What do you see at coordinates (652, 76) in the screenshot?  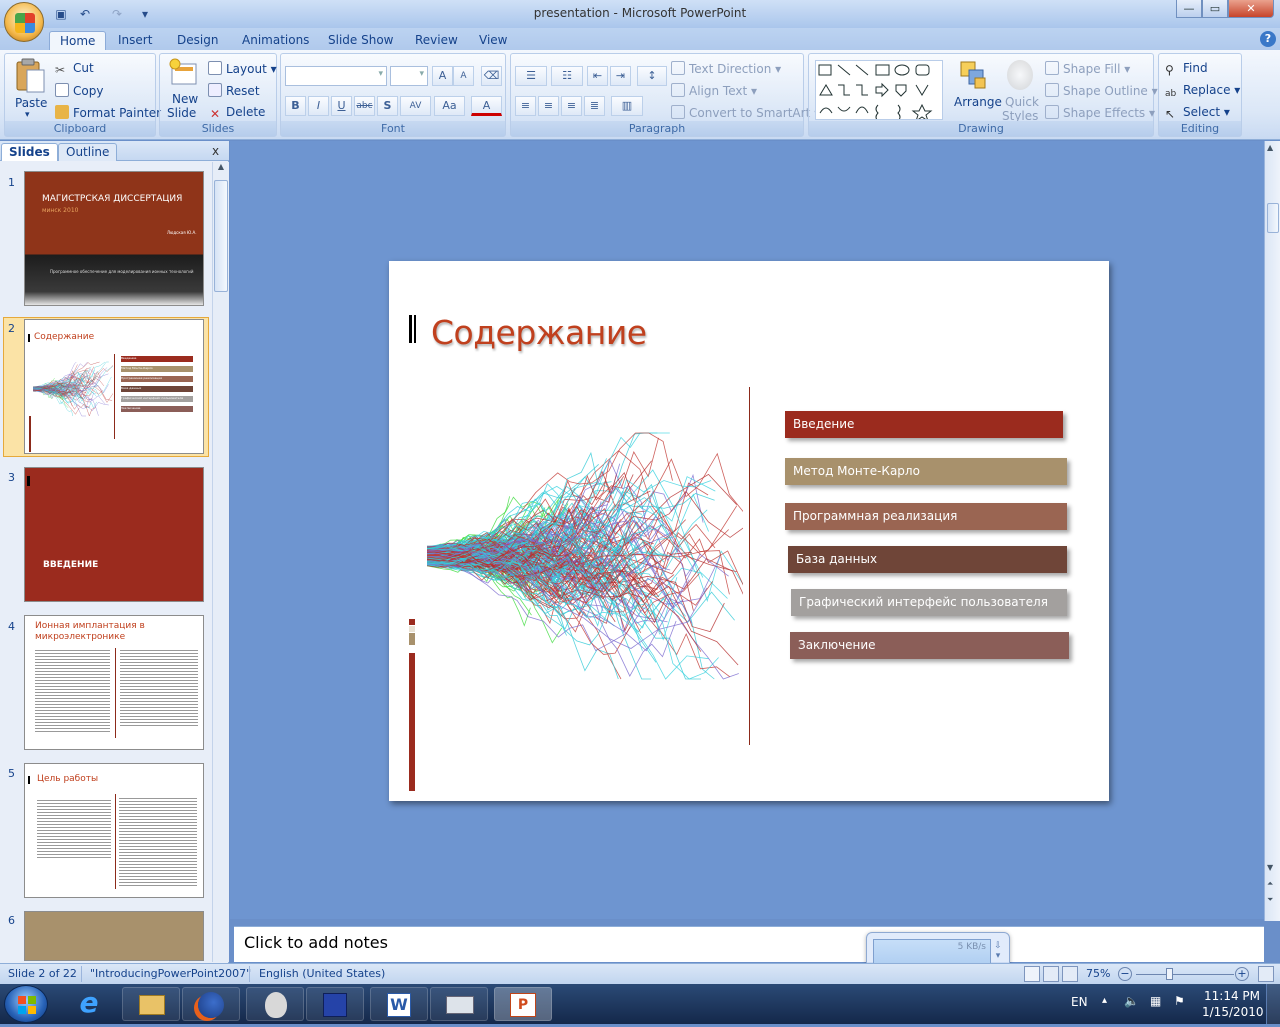 I see `line-spacing-button: ↕` at bounding box center [652, 76].